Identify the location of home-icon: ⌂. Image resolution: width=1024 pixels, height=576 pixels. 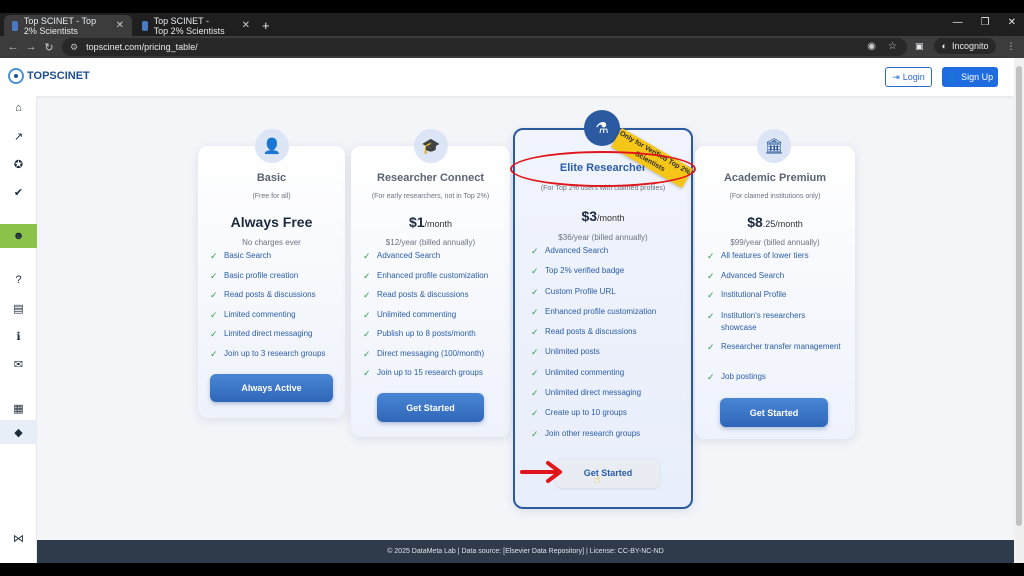
(18, 108).